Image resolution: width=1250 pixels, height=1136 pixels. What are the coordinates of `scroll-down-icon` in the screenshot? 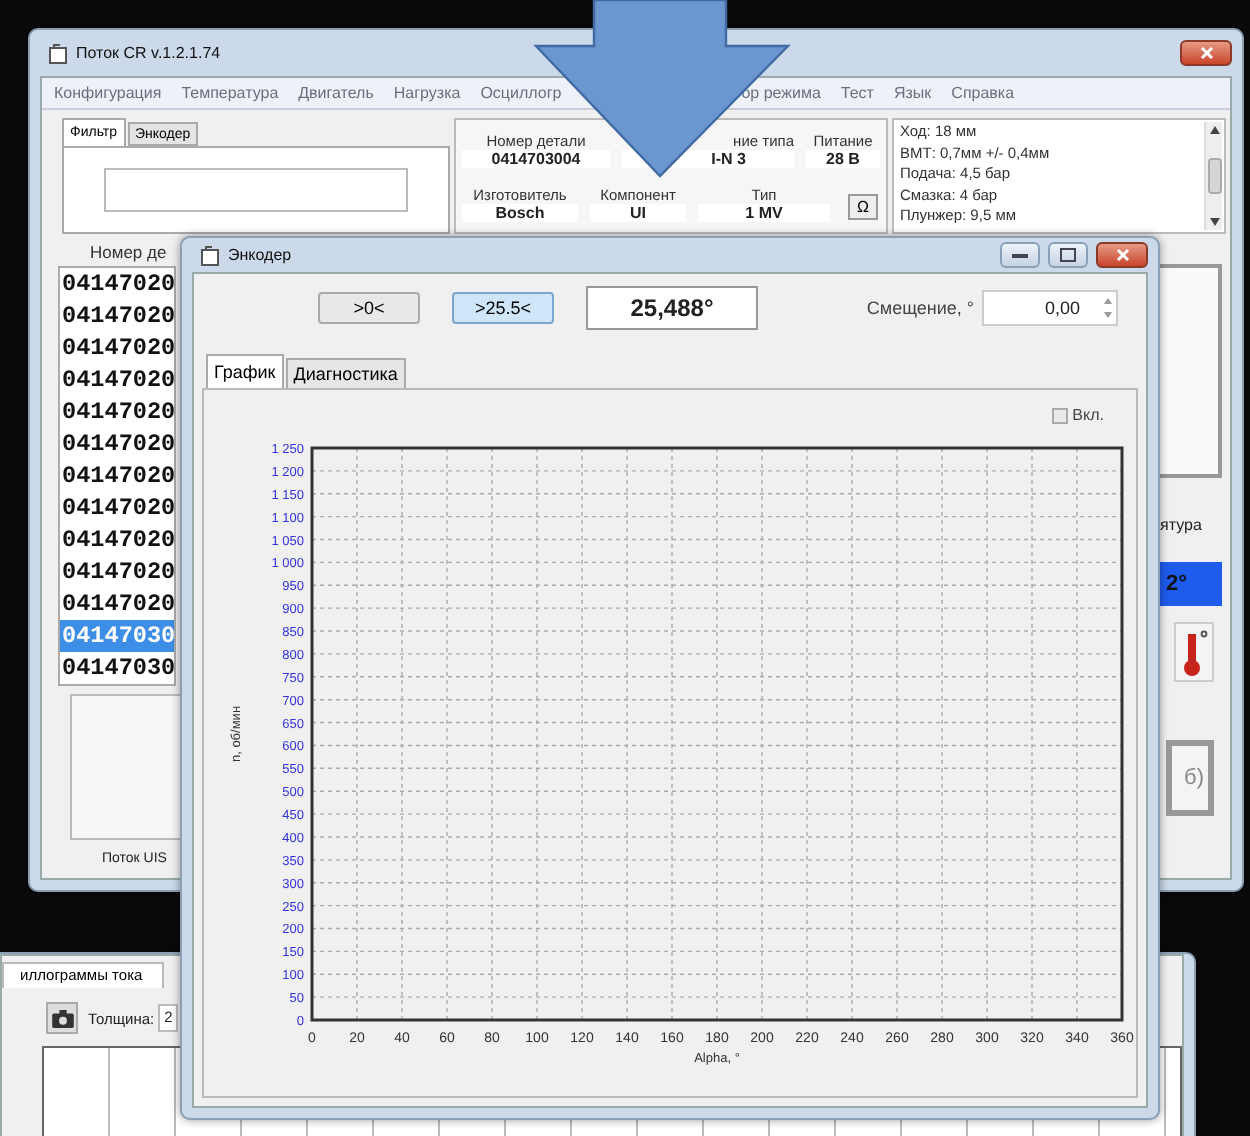 It's located at (1214, 222).